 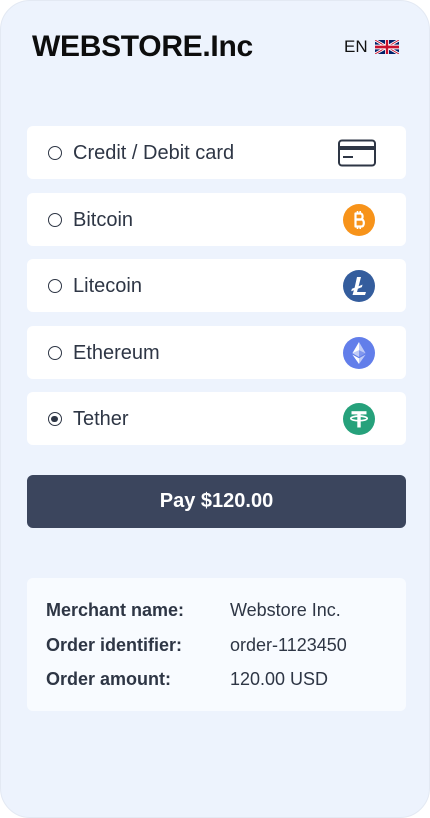 What do you see at coordinates (115, 610) in the screenshot?
I see `merchant-label: Merchant name:` at bounding box center [115, 610].